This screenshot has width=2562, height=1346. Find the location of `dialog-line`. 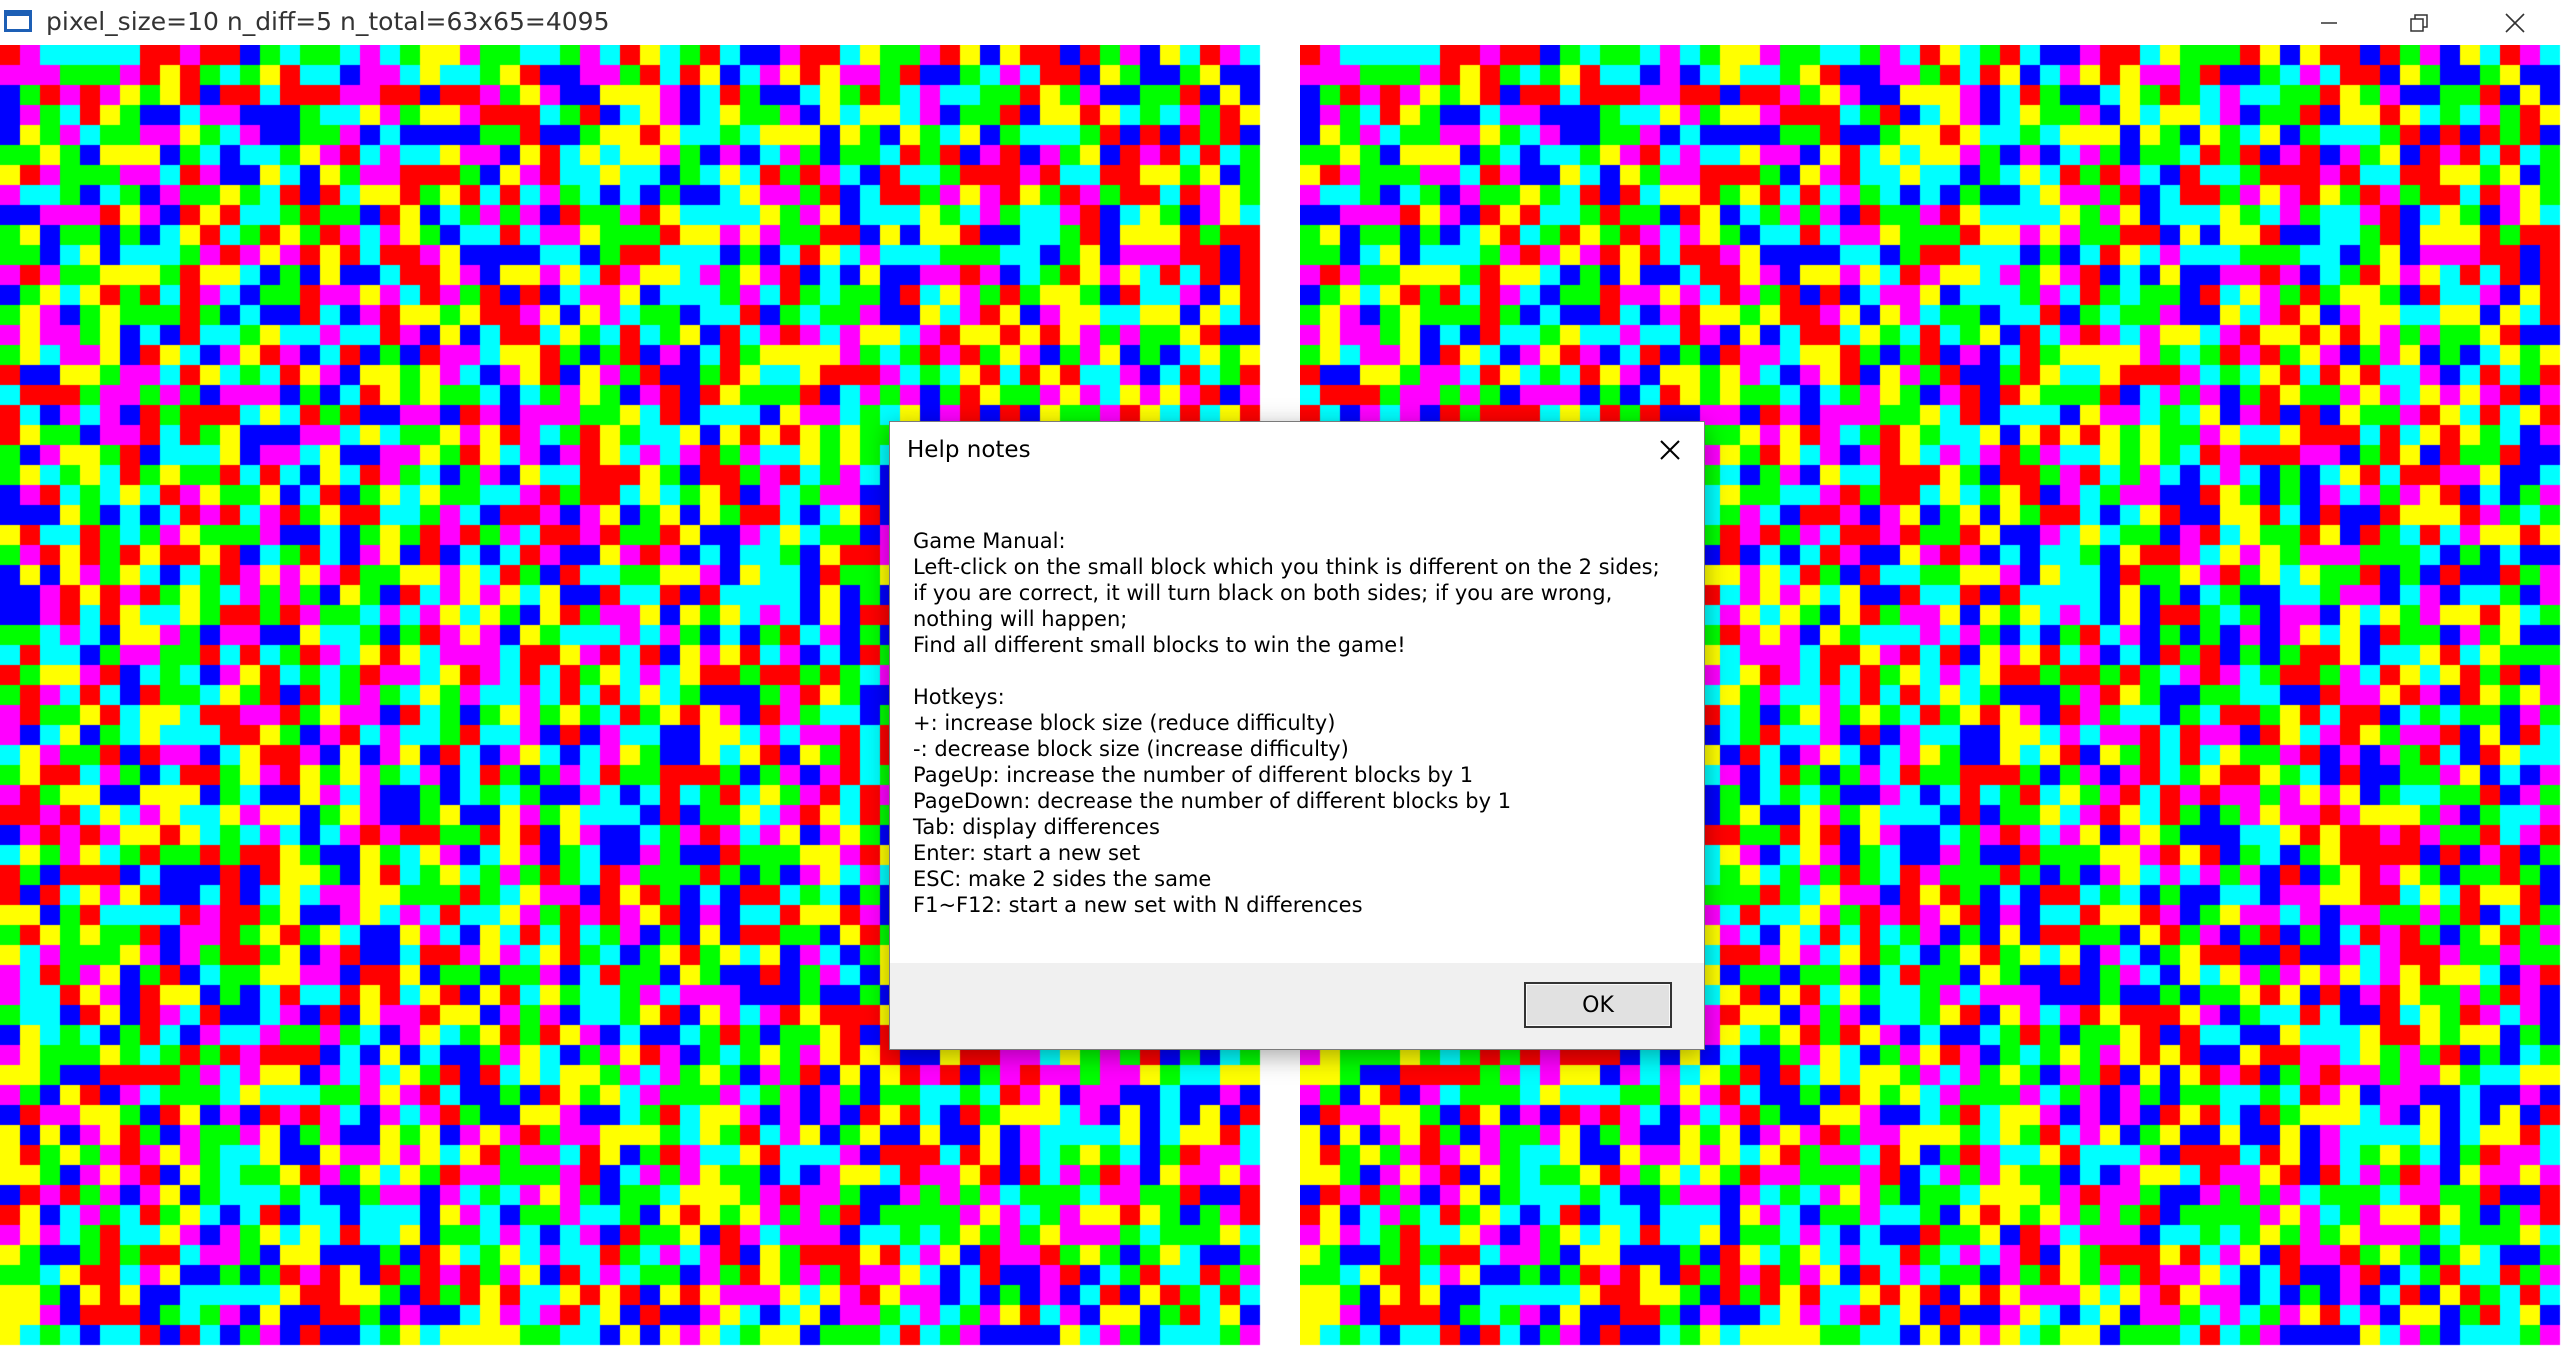

dialog-line is located at coordinates (1293, 671).